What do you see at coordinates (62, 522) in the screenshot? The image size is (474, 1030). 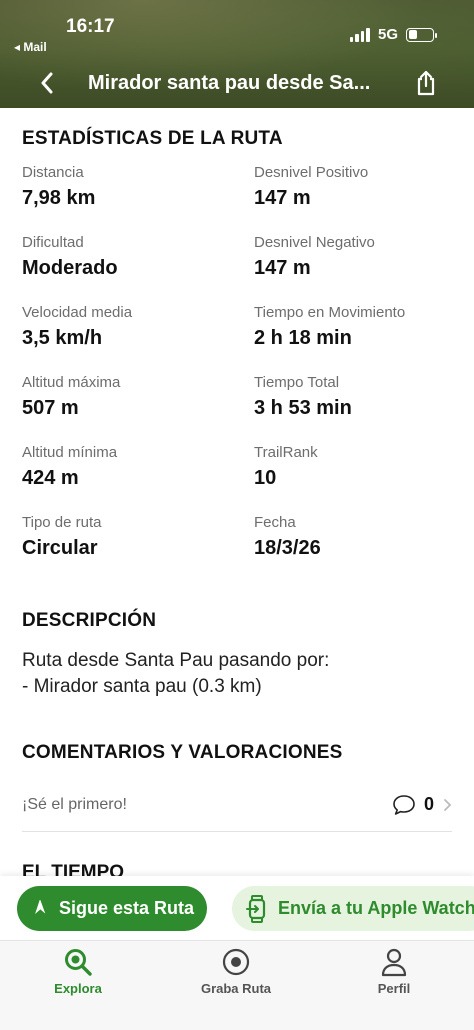 I see `stat-label: Tipo de ruta` at bounding box center [62, 522].